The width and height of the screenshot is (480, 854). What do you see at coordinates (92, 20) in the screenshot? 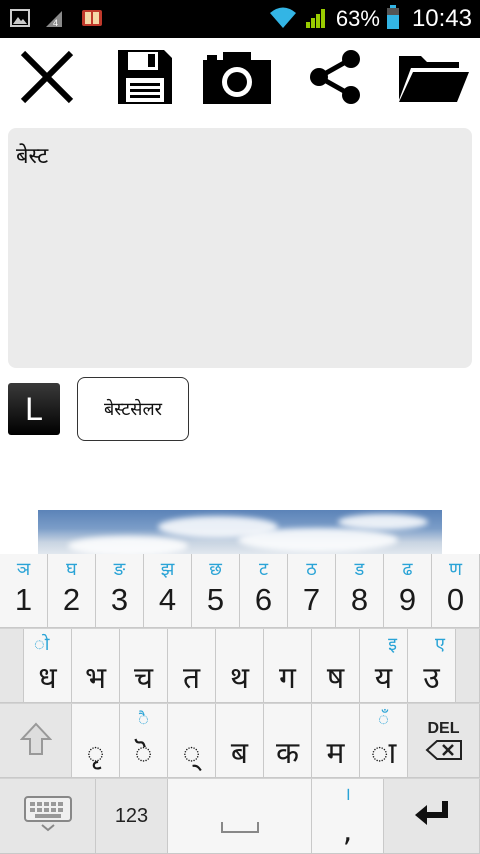
I see `book-icon` at bounding box center [92, 20].